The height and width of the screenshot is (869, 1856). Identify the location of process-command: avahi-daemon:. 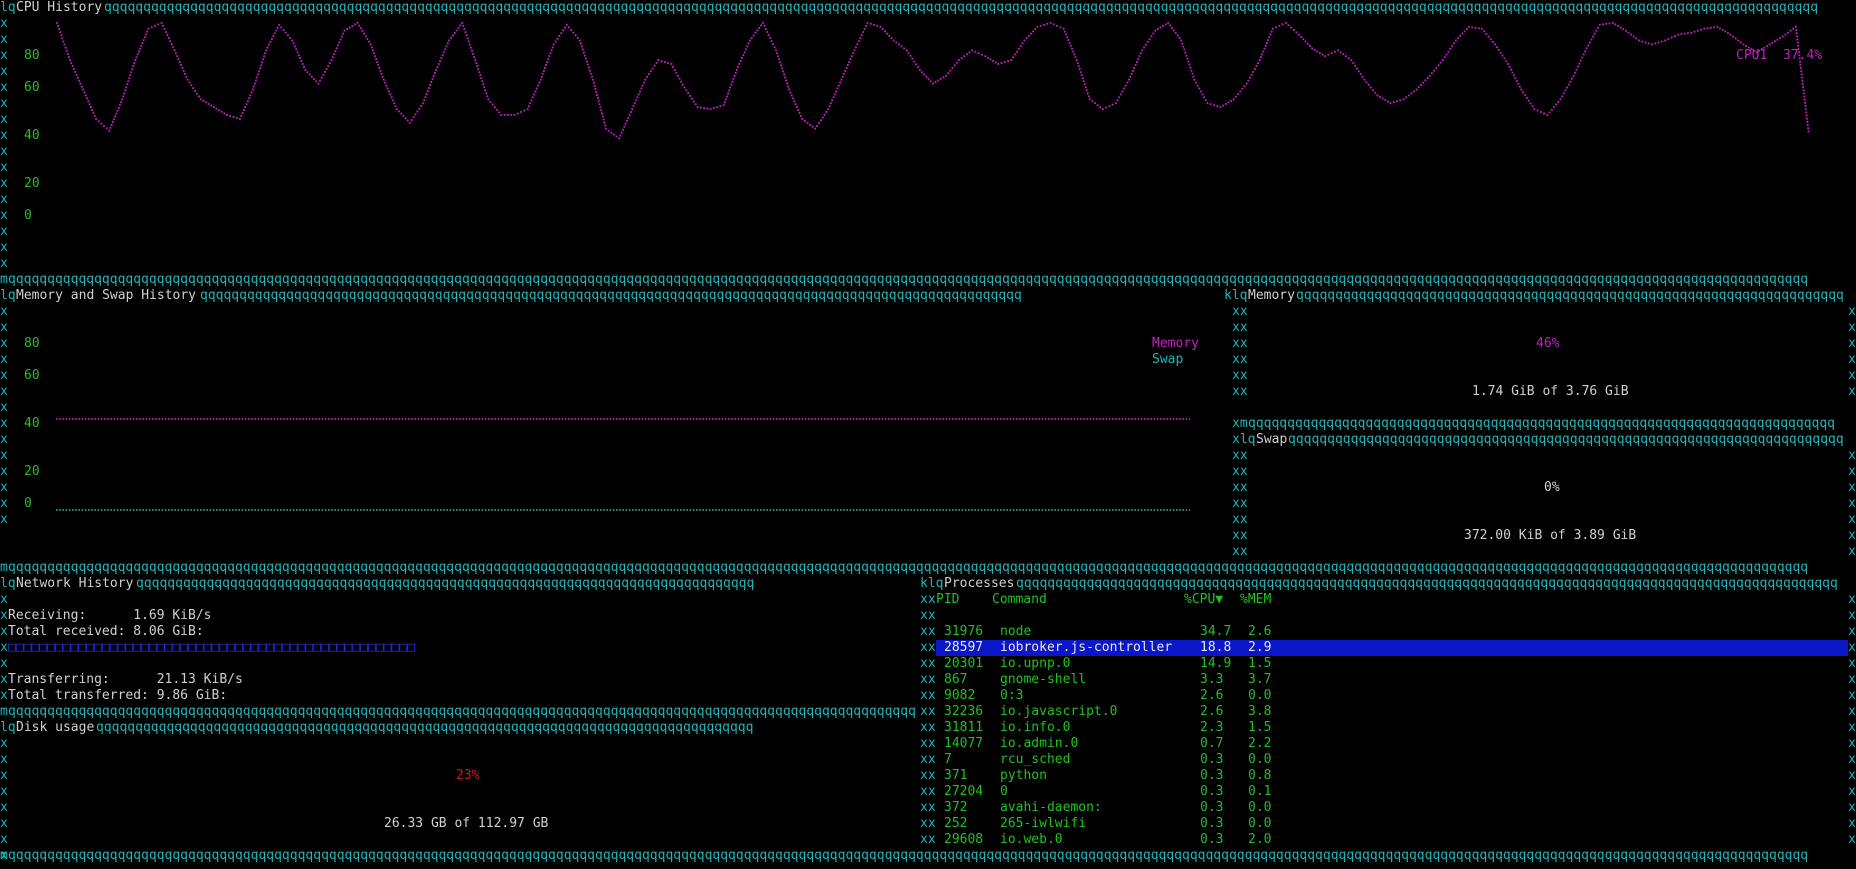
(1051, 807).